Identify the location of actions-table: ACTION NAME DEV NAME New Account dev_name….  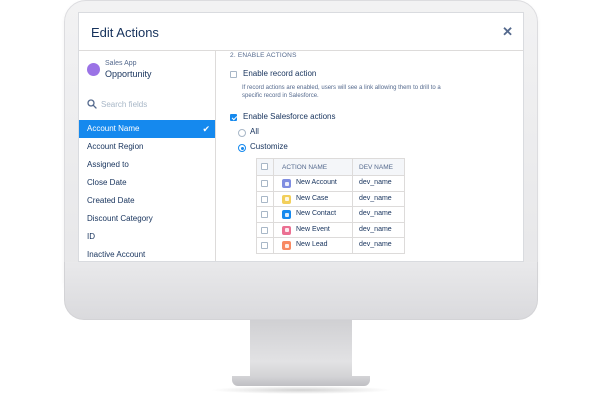
(330, 206).